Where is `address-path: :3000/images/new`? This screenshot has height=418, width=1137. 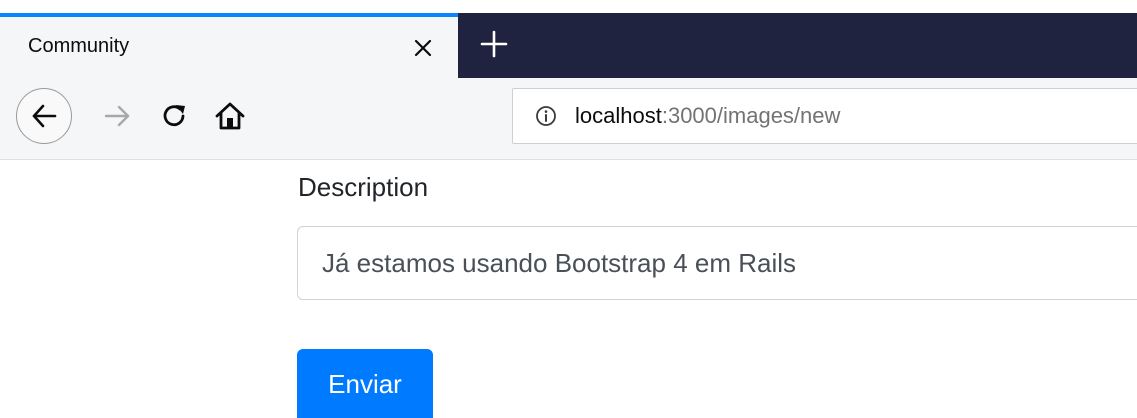 address-path: :3000/images/new is located at coordinates (751, 115).